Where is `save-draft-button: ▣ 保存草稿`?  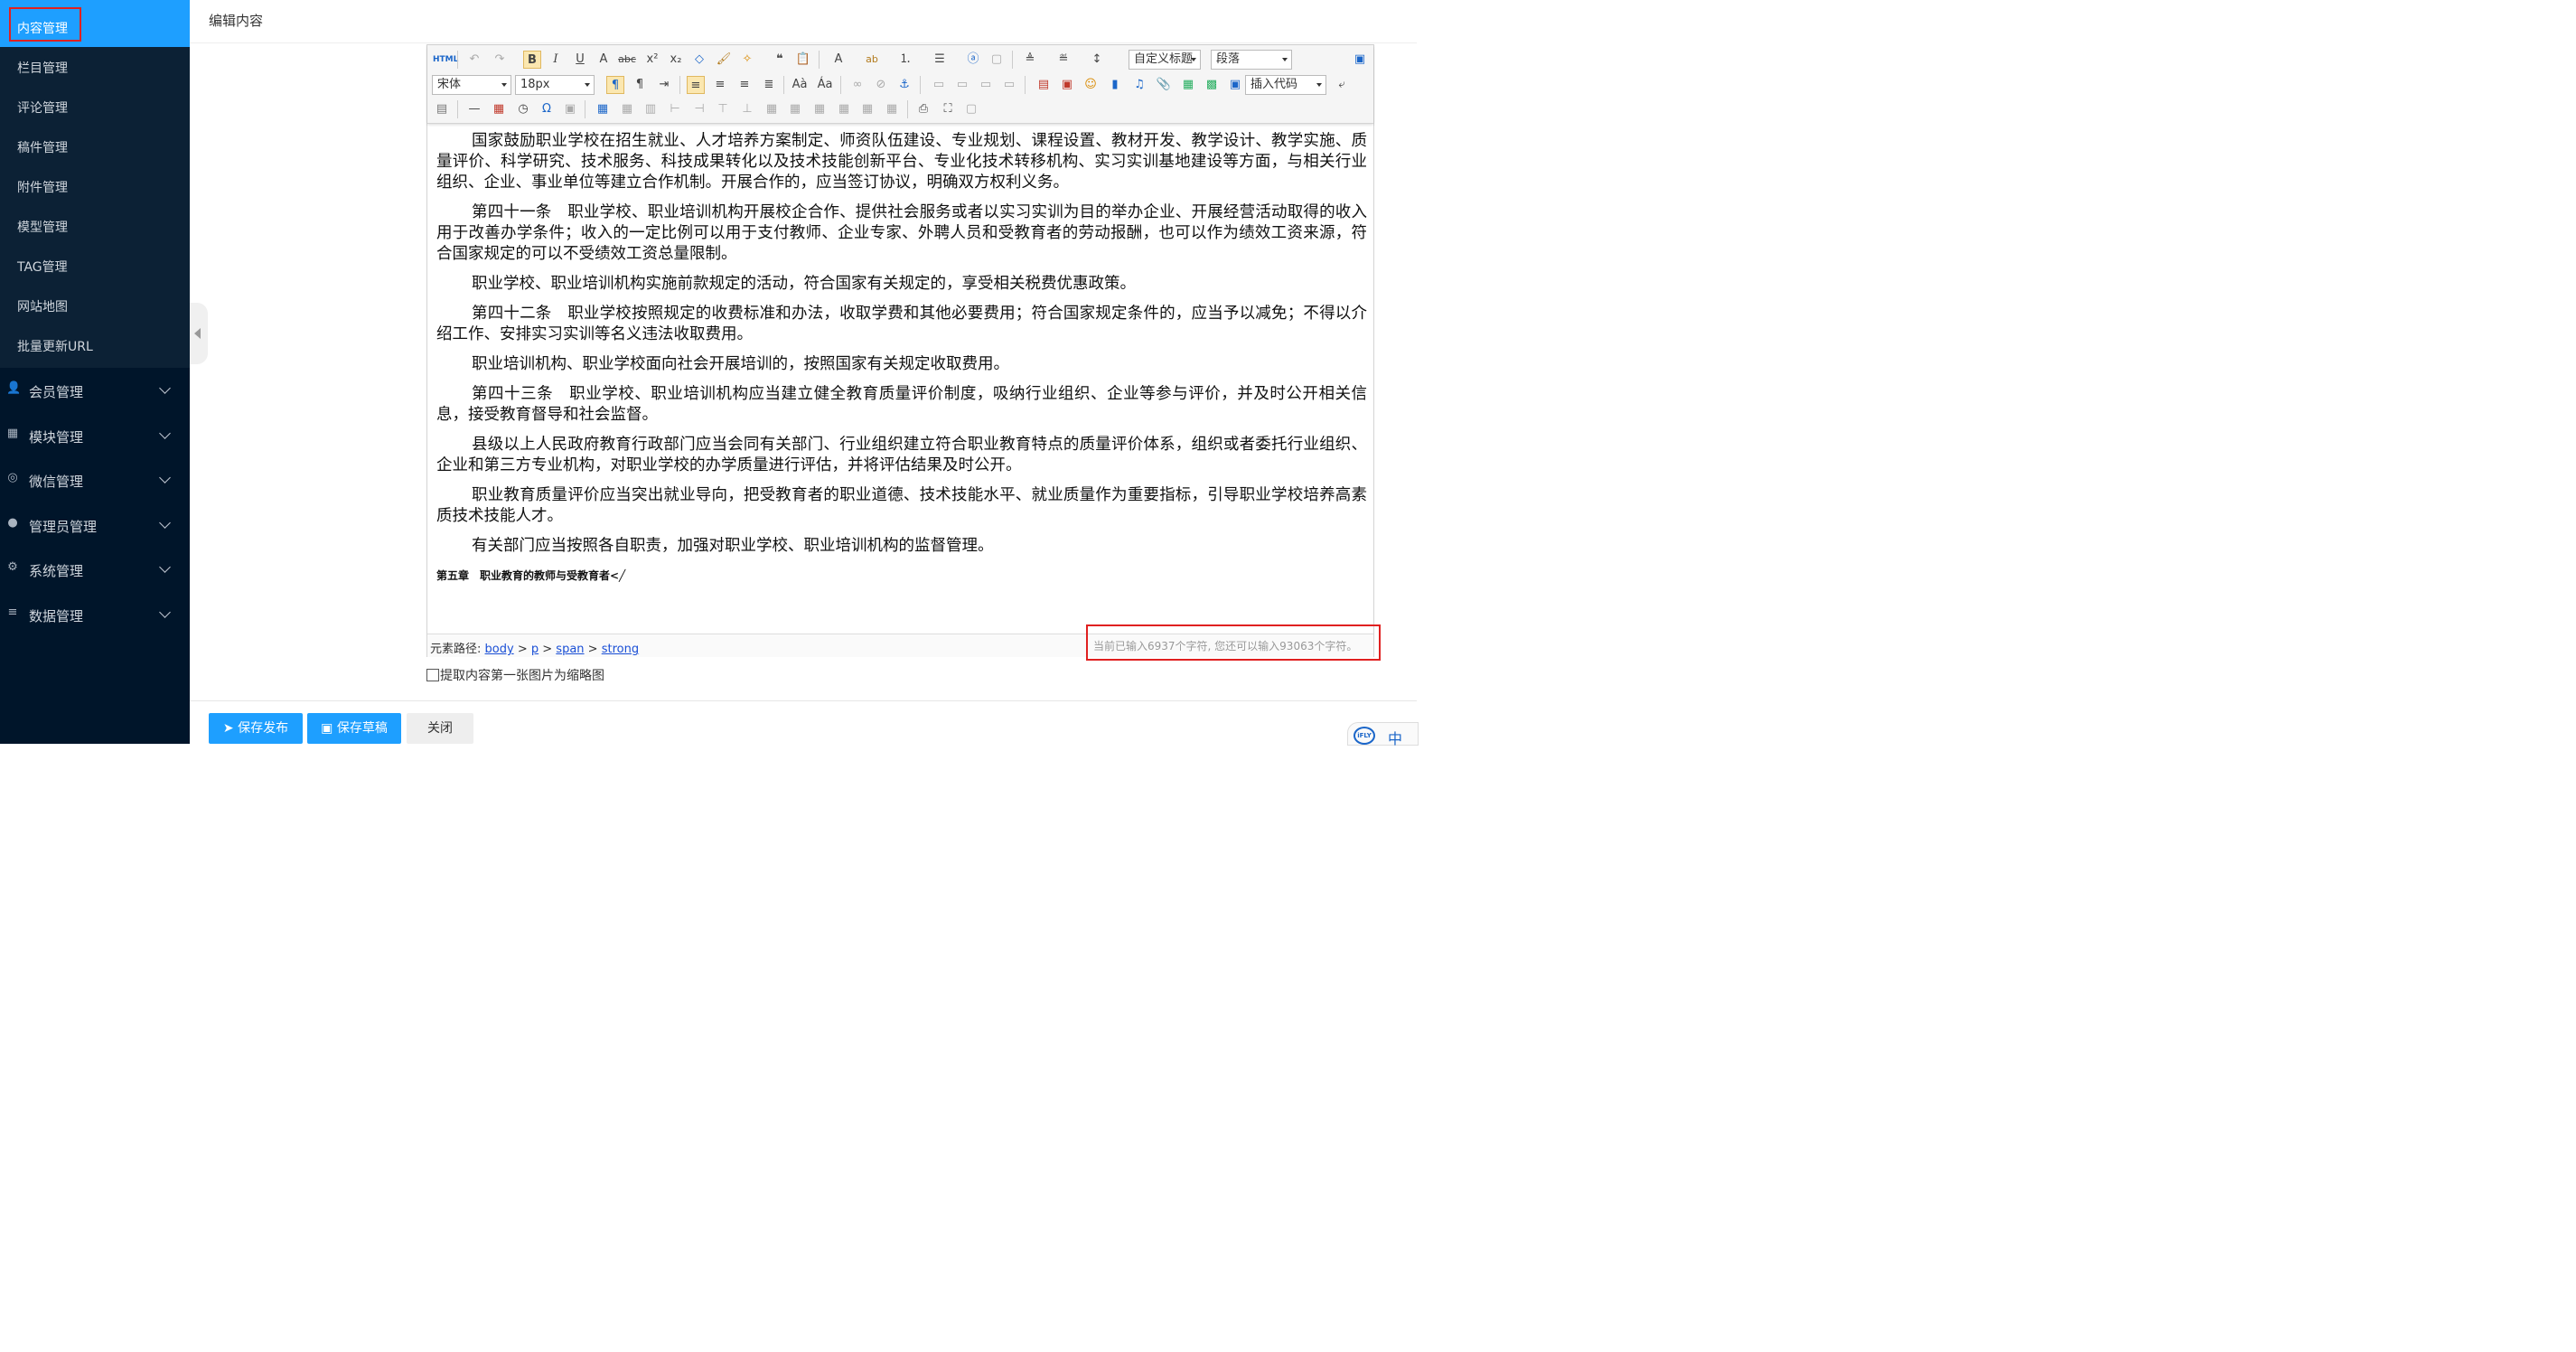 save-draft-button: ▣ 保存草稿 is located at coordinates (354, 728).